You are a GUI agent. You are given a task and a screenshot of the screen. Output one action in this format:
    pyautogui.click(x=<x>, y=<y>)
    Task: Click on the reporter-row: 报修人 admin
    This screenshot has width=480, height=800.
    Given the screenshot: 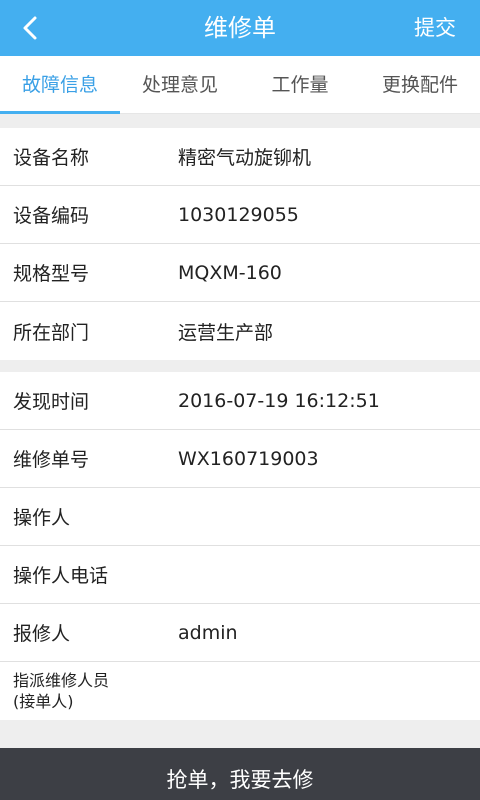 What is the action you would take?
    pyautogui.click(x=240, y=633)
    